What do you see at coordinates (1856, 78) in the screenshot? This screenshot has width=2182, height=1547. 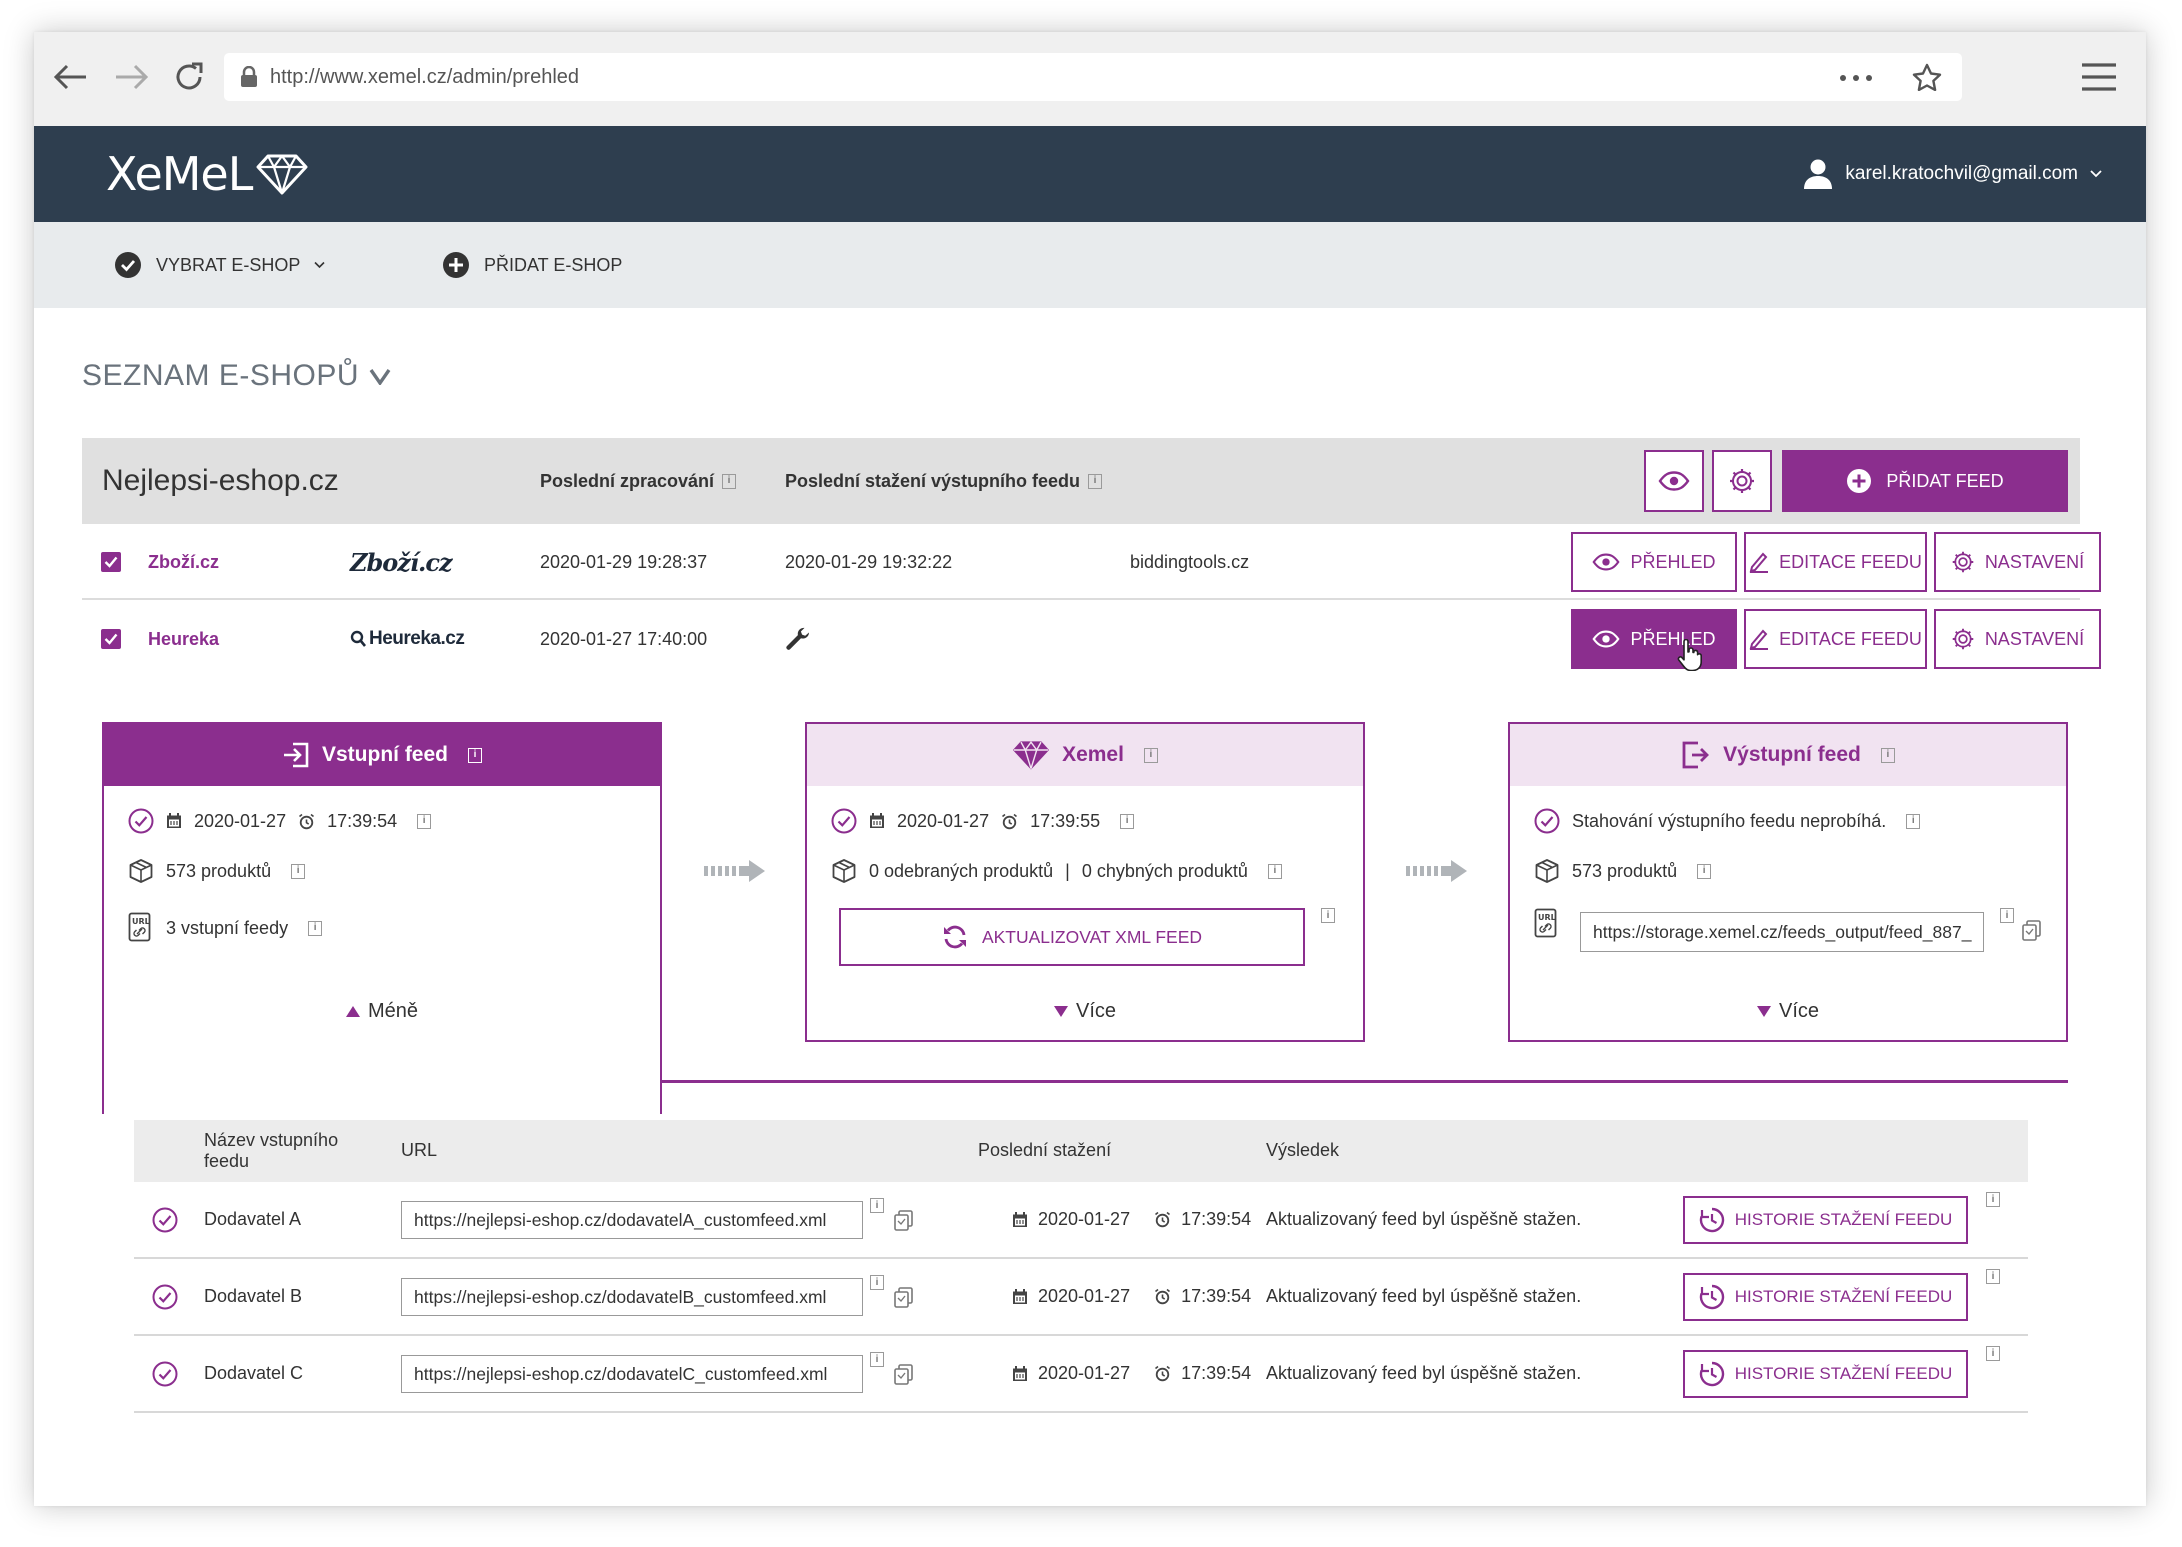 I see `more-dots-icon` at bounding box center [1856, 78].